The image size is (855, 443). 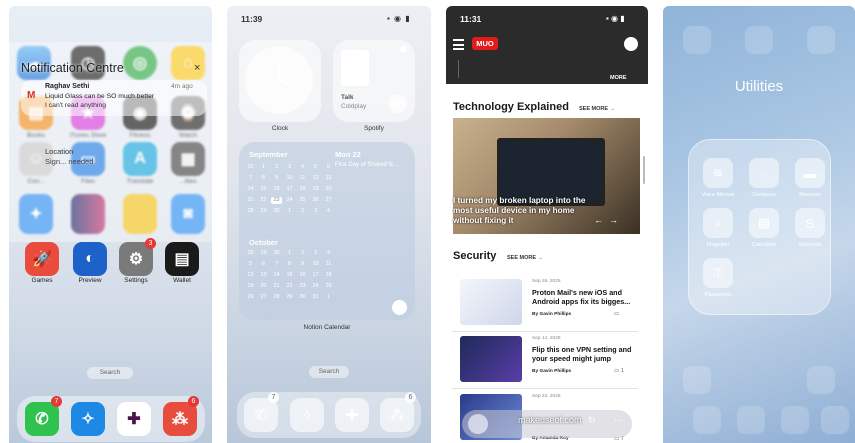 I want to click on voice-memos-icon: ≋, so click(x=718, y=173).